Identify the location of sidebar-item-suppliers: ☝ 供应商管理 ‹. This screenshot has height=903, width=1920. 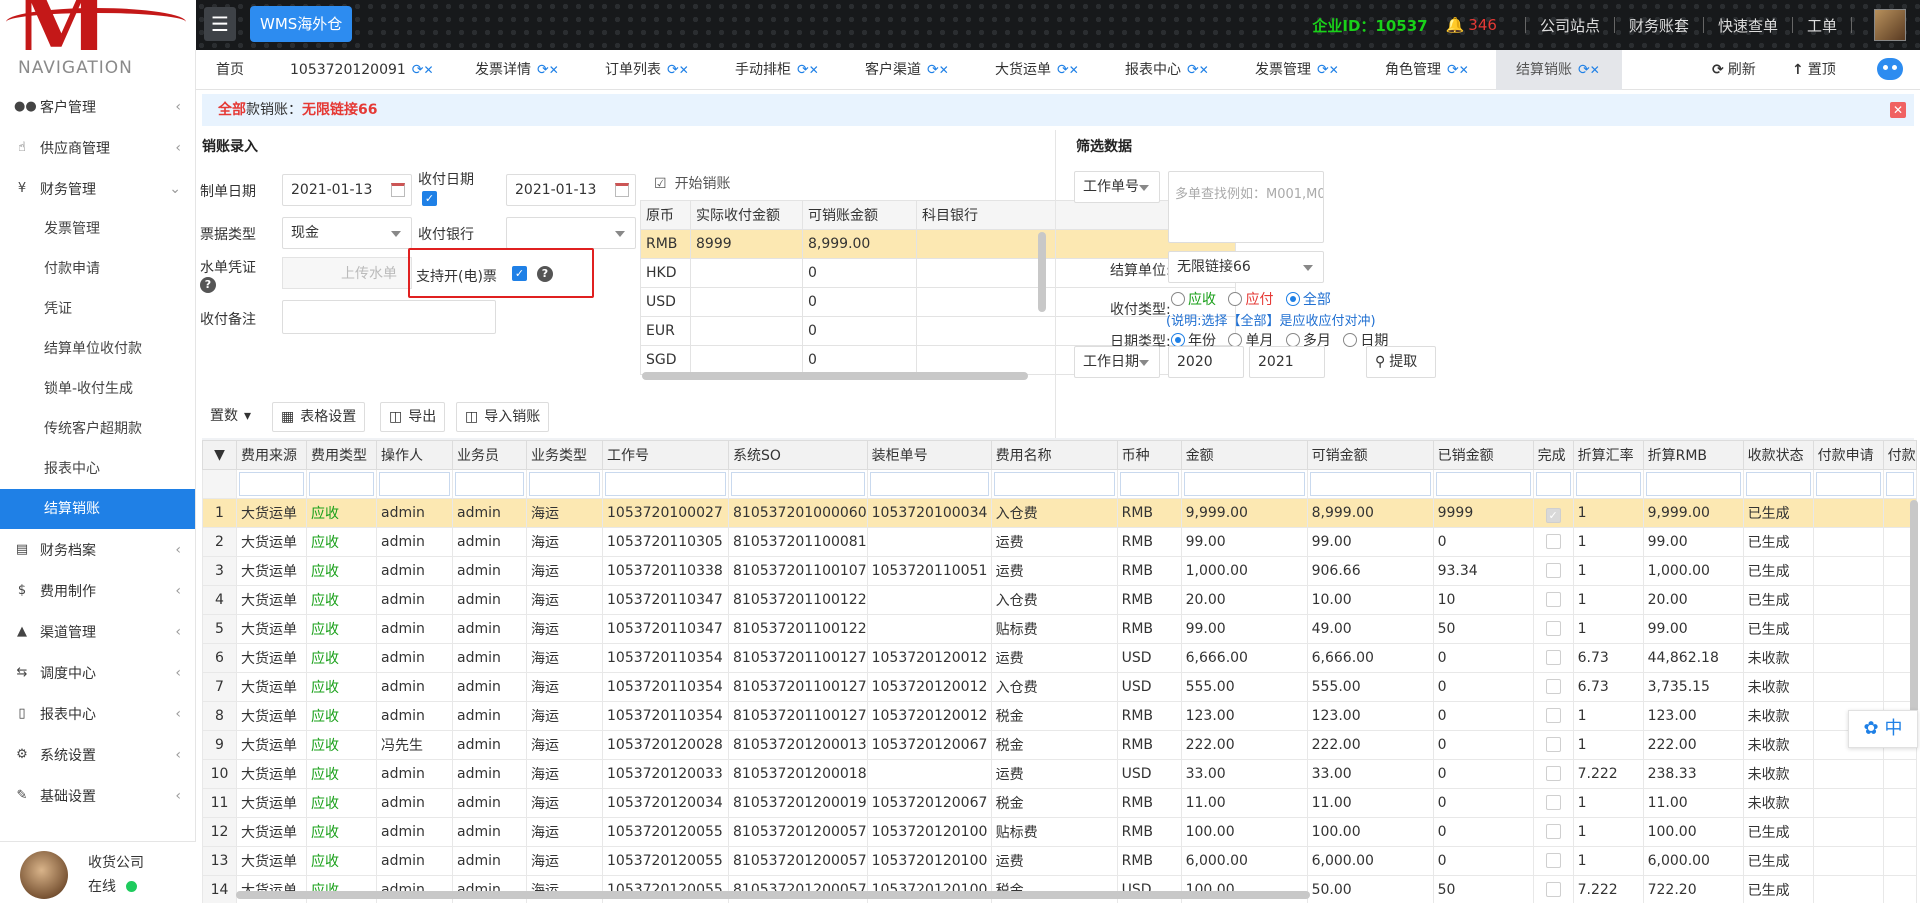
(97, 147).